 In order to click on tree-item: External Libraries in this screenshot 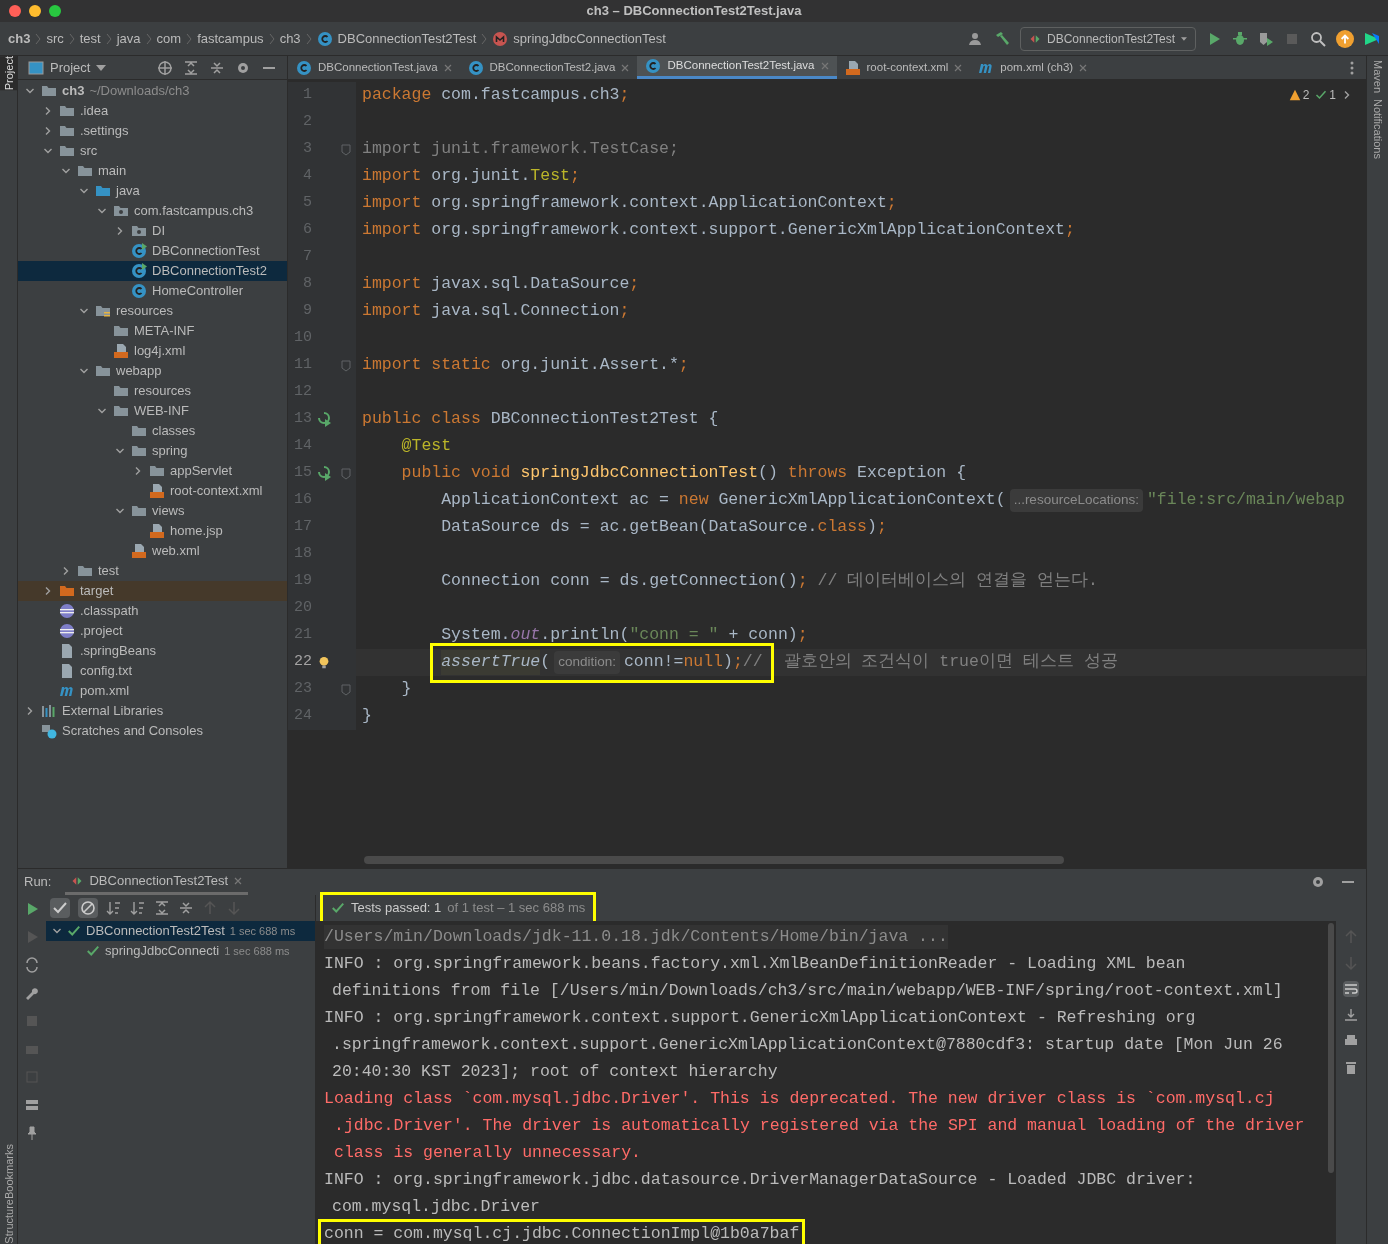, I will do `click(152, 711)`.